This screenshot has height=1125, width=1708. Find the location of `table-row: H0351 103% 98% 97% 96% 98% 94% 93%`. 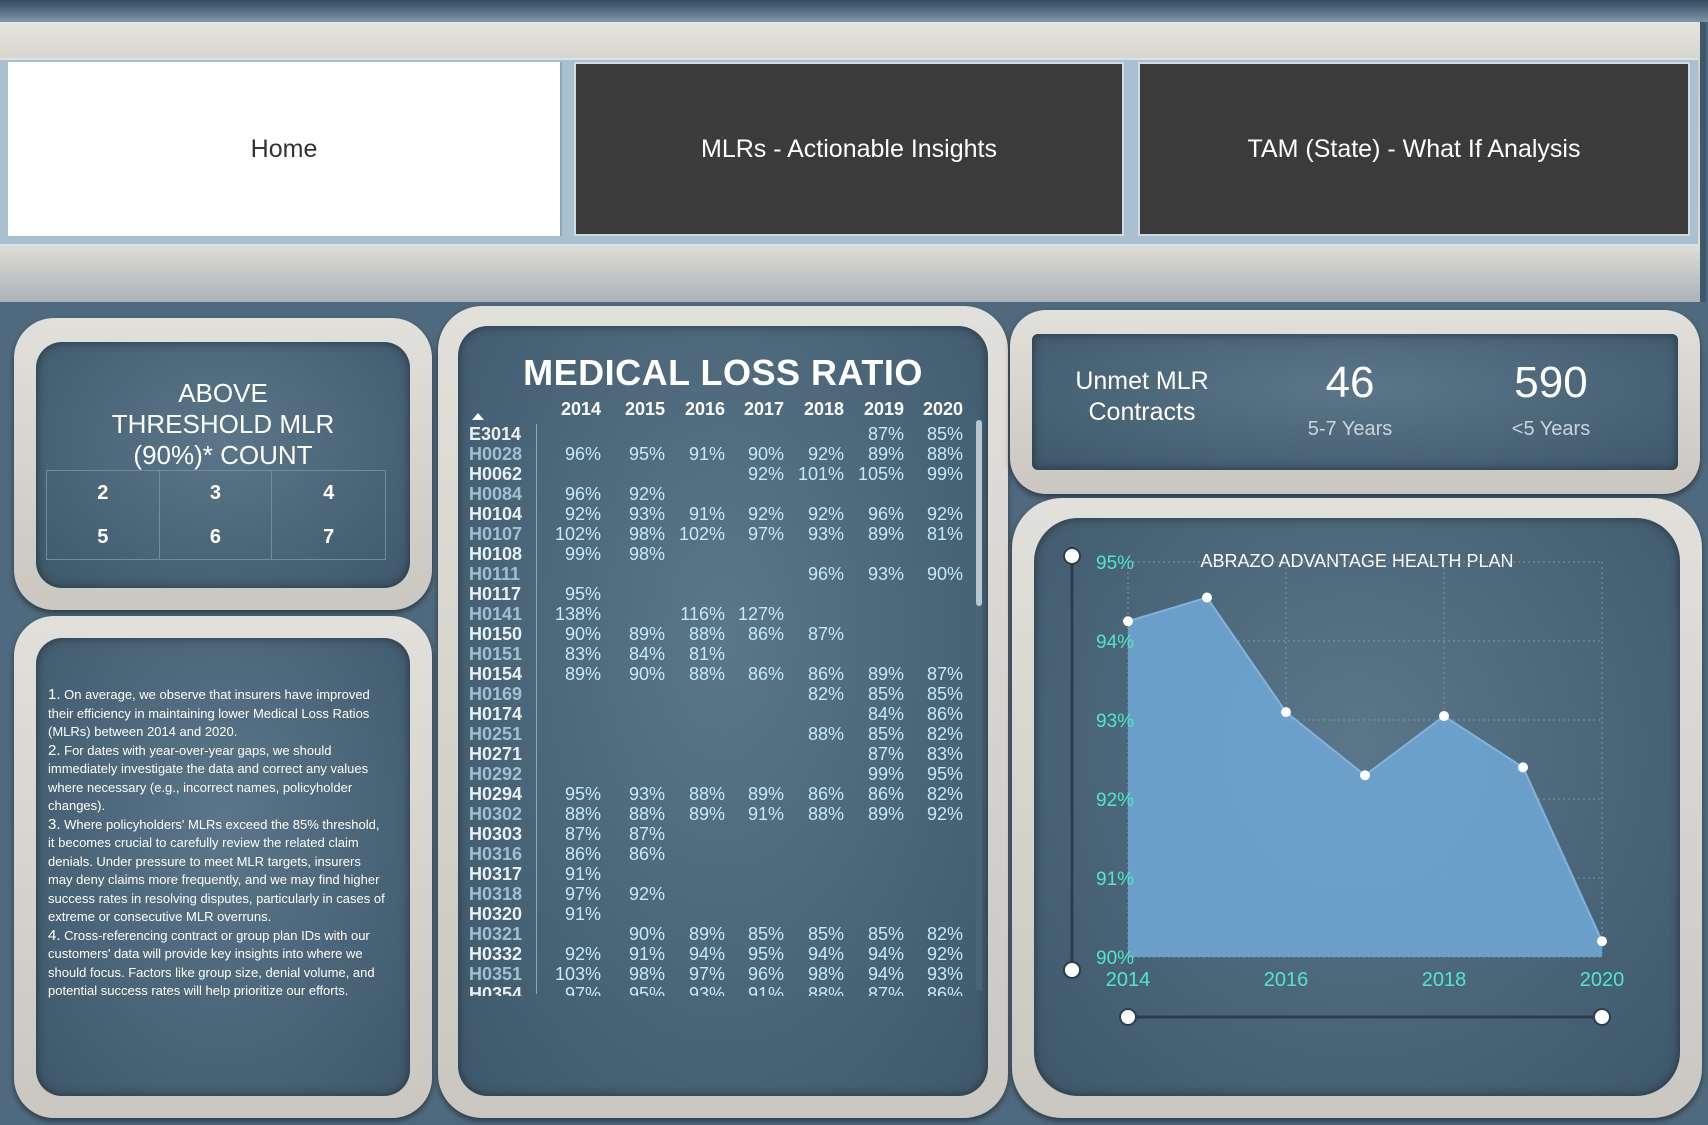

table-row: H0351 103% 98% 97% 96% 98% 94% 93% is located at coordinates (723, 974).